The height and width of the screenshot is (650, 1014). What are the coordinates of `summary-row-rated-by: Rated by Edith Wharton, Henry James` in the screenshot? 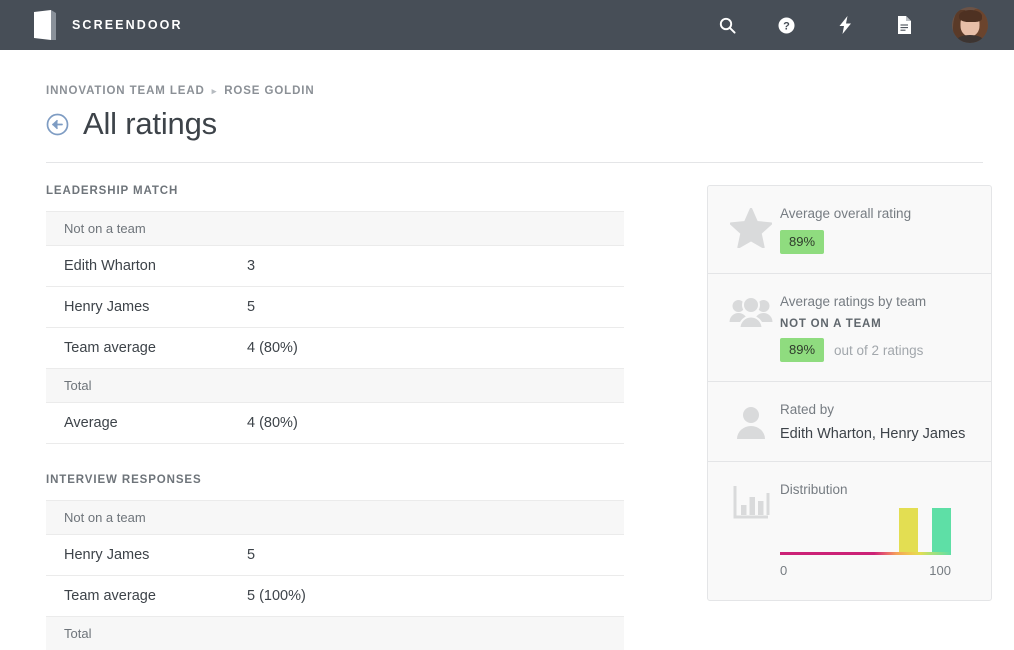 It's located at (849, 422).